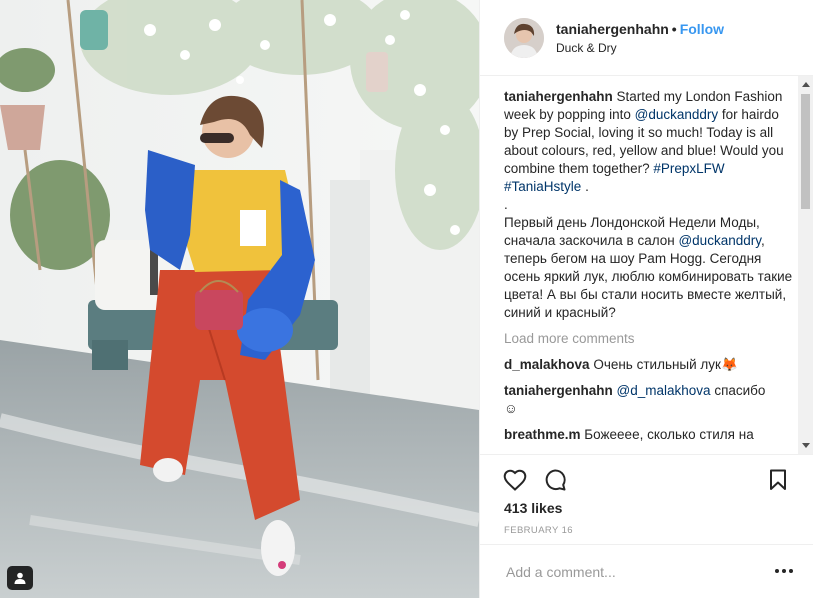 The image size is (813, 598). I want to click on avatar, so click(524, 38).